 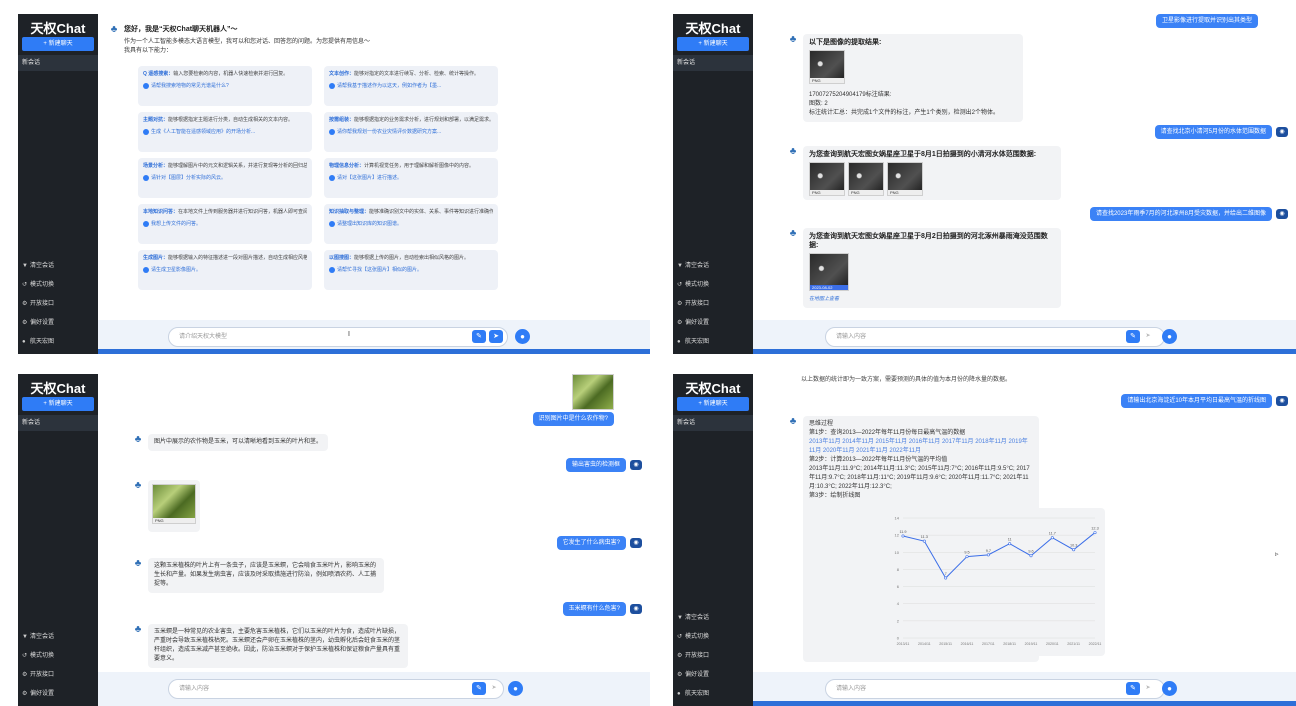 I want to click on card-example-link: 请整理出知识库的知识图谱。, so click(x=411, y=224).